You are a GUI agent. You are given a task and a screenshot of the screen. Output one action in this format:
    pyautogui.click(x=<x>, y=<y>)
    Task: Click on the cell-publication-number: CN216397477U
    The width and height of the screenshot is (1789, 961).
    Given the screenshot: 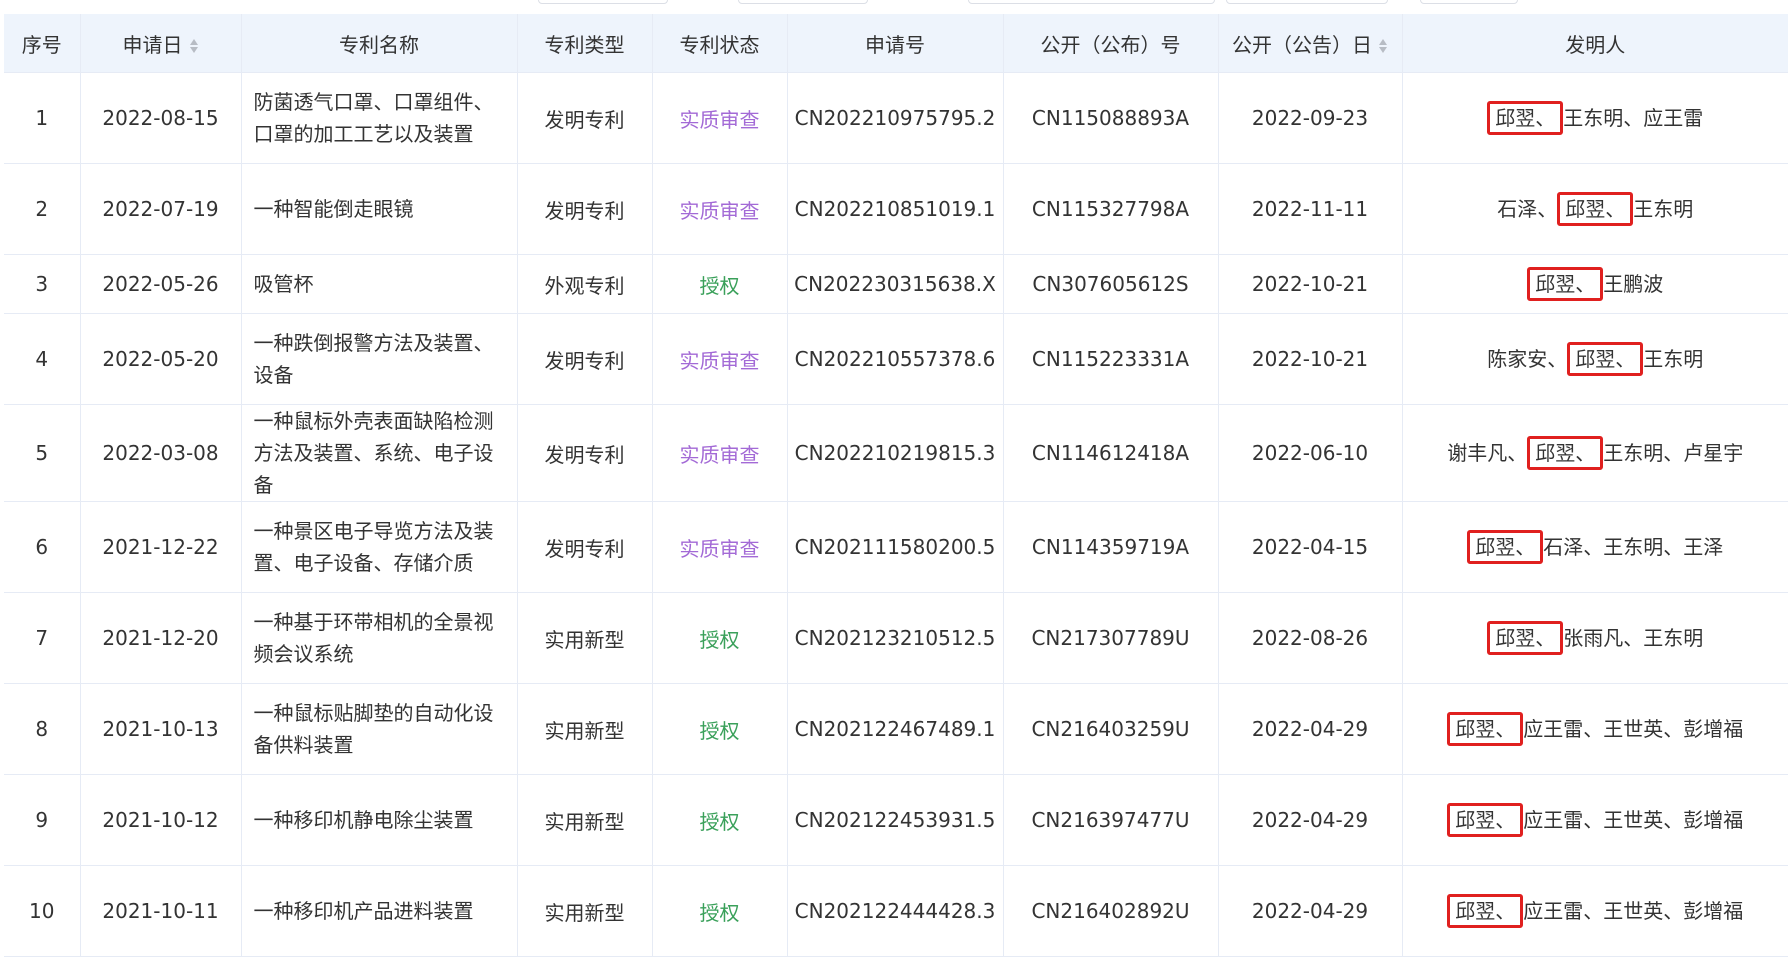 What is the action you would take?
    pyautogui.click(x=1110, y=820)
    